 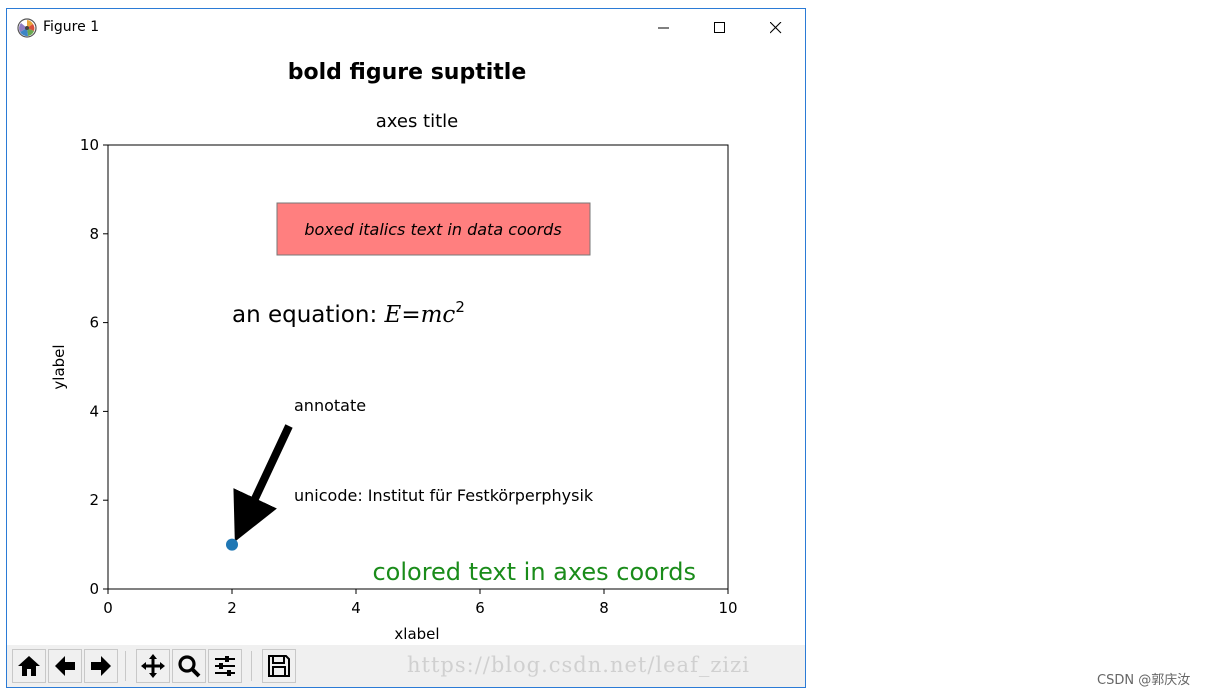 I want to click on navigation-toolbar: https://blog.csdn.net/leaf_zizi, so click(x=406, y=666).